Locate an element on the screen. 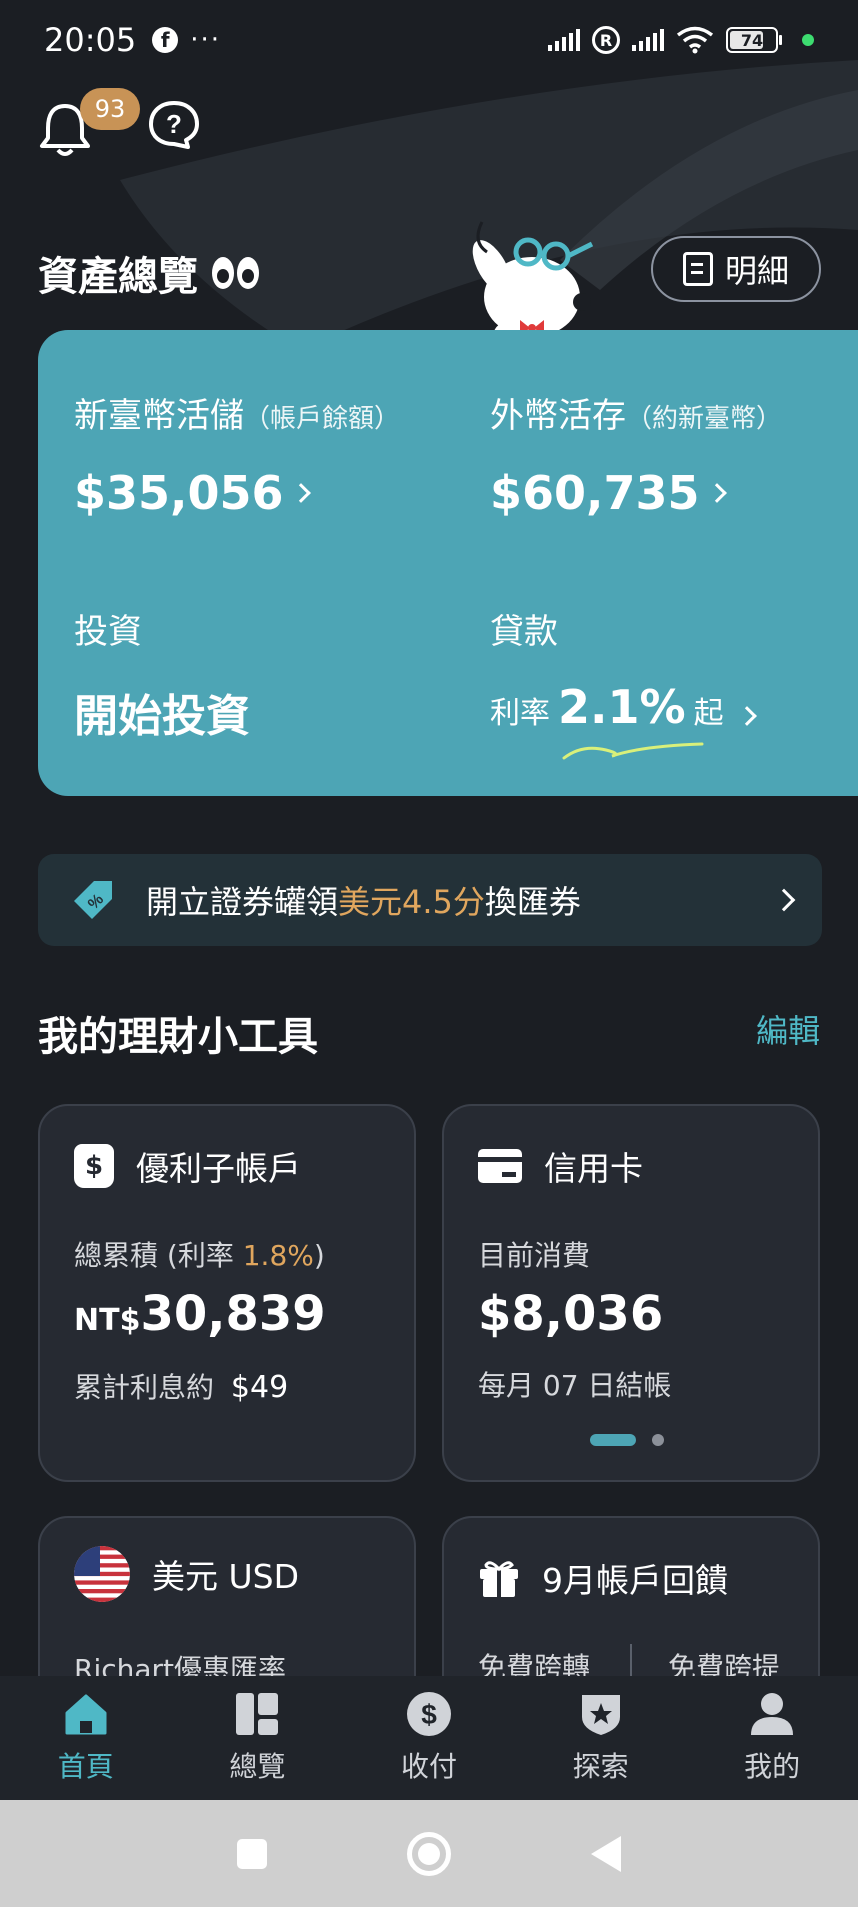 The width and height of the screenshot is (858, 1907). facebook-icon: f is located at coordinates (165, 40).